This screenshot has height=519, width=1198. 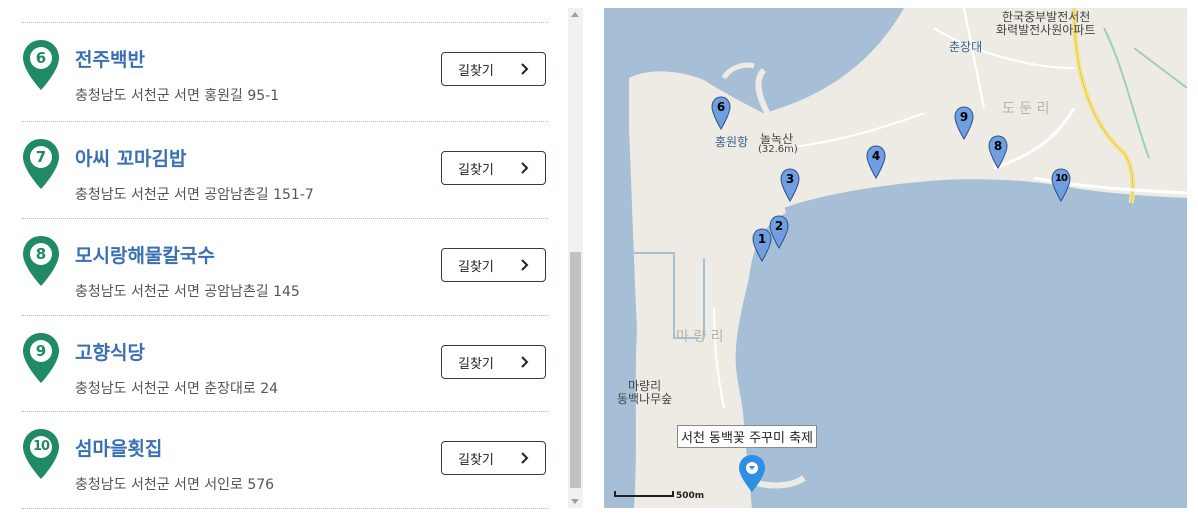 What do you see at coordinates (700, 337) in the screenshot?
I see `map-label-village-maryang: 마 량 리` at bounding box center [700, 337].